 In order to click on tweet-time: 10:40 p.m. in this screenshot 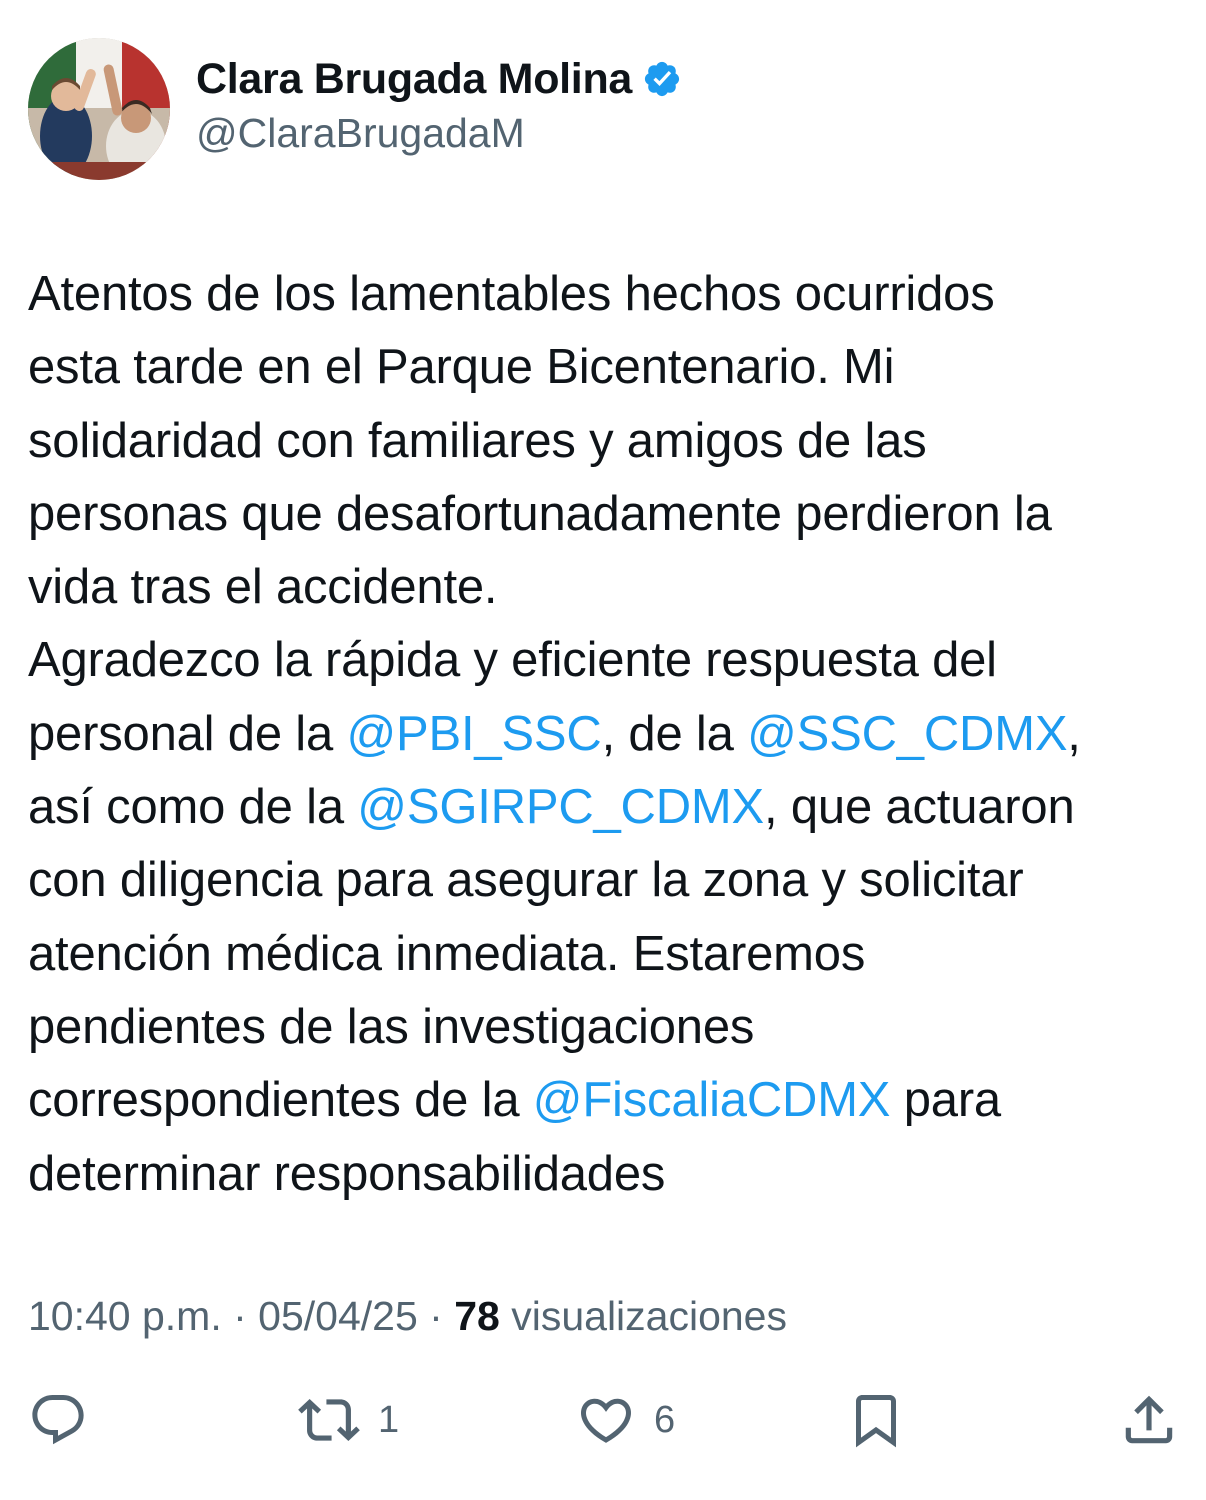, I will do `click(125, 1316)`.